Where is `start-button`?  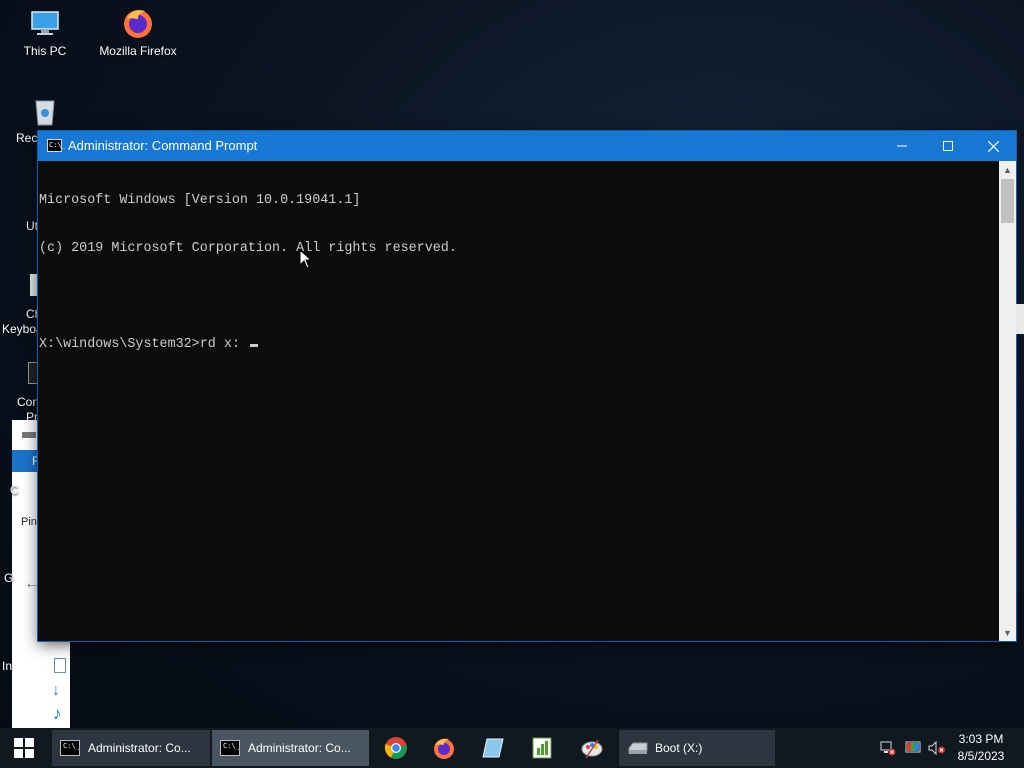
start-button is located at coordinates (24, 748).